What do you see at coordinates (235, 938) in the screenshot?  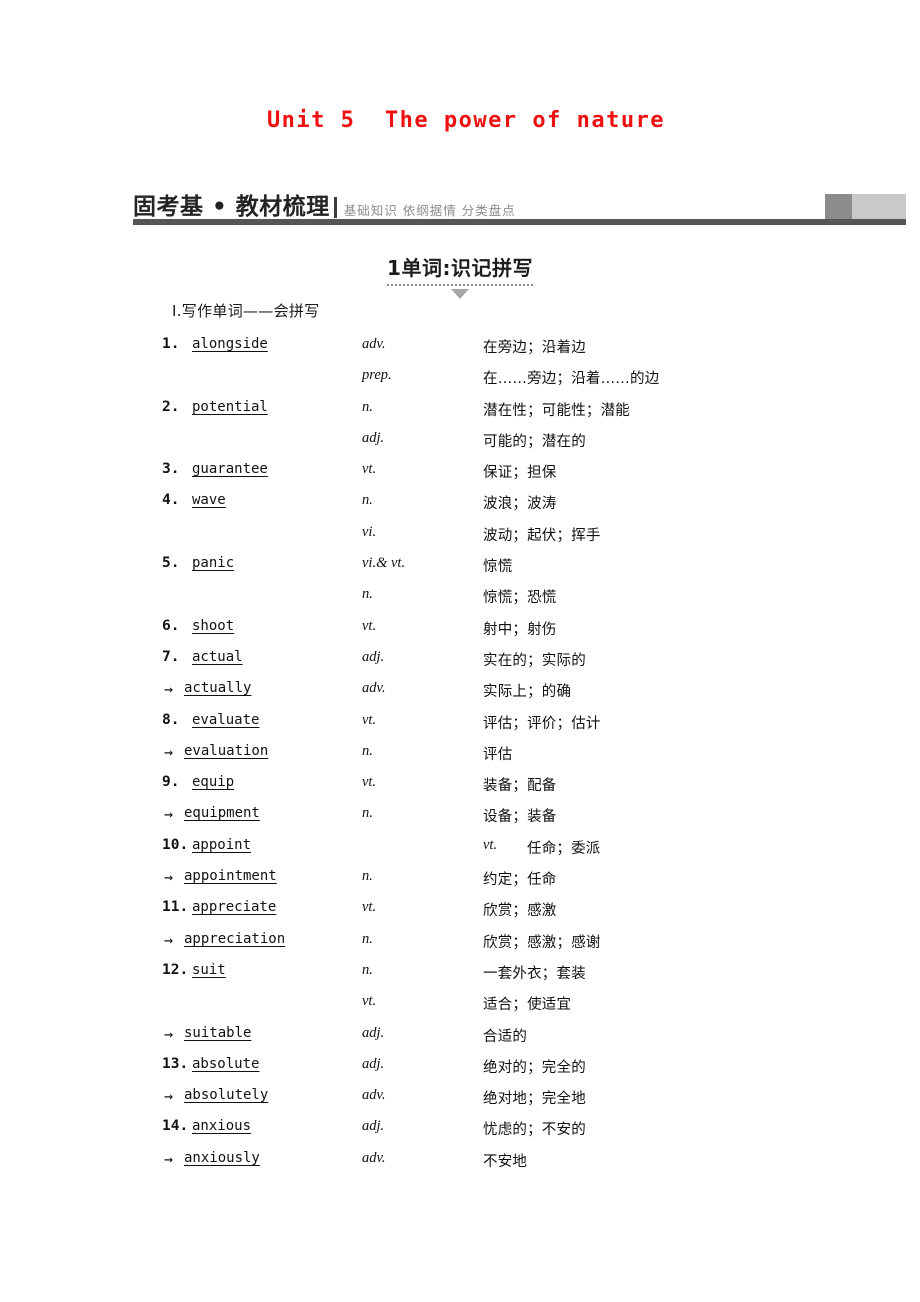 I see `vocab-word: appreciation` at bounding box center [235, 938].